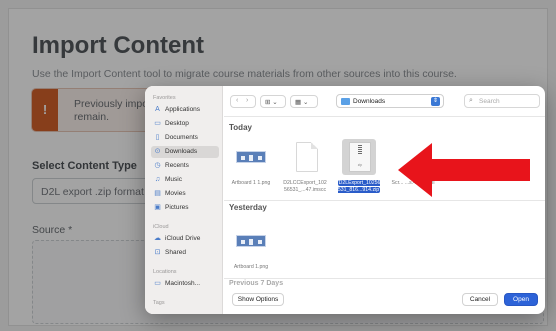 This screenshot has width=556, height=331. I want to click on red-arrow-icon, so click(464, 170).